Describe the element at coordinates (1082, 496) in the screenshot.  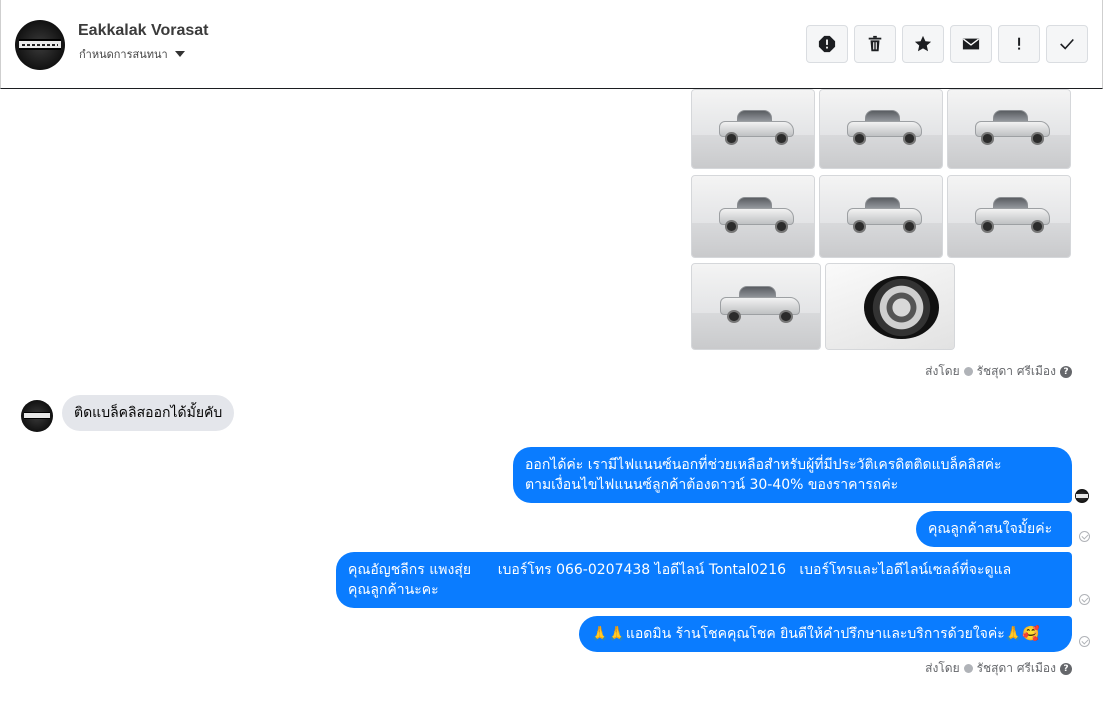
I see `seen-avatar` at that location.